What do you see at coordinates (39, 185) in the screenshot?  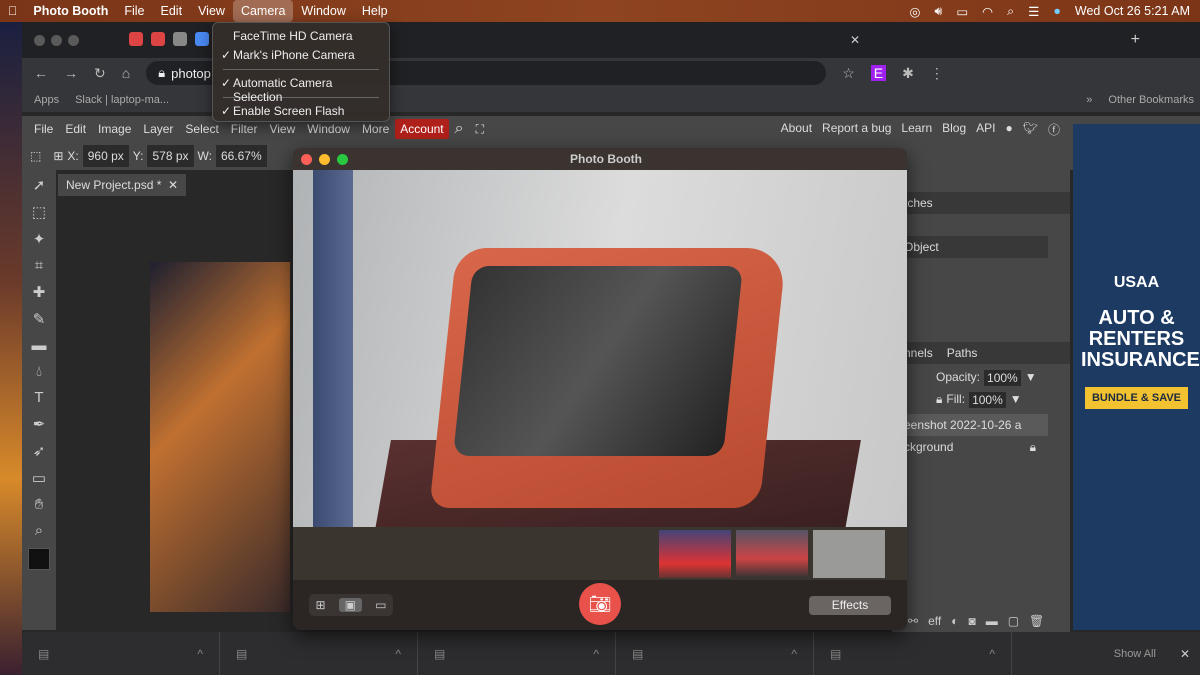 I see `move-tool-icon: ➚` at bounding box center [39, 185].